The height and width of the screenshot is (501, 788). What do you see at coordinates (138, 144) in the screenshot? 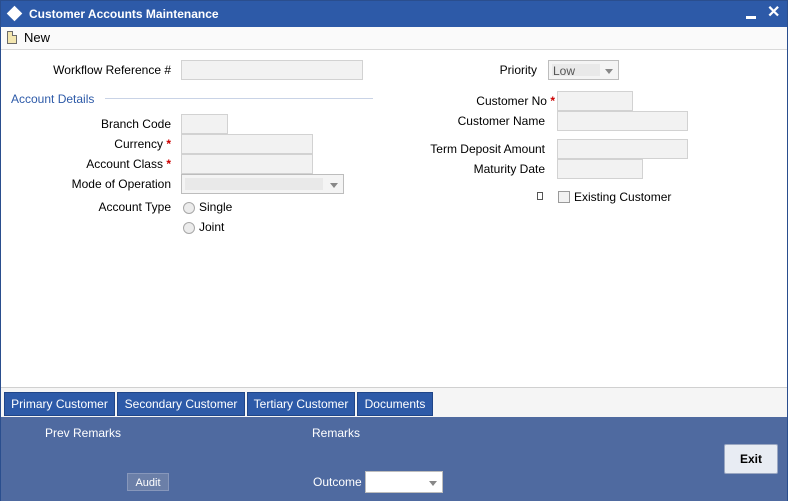
I see `currency-label-text: Currency` at bounding box center [138, 144].